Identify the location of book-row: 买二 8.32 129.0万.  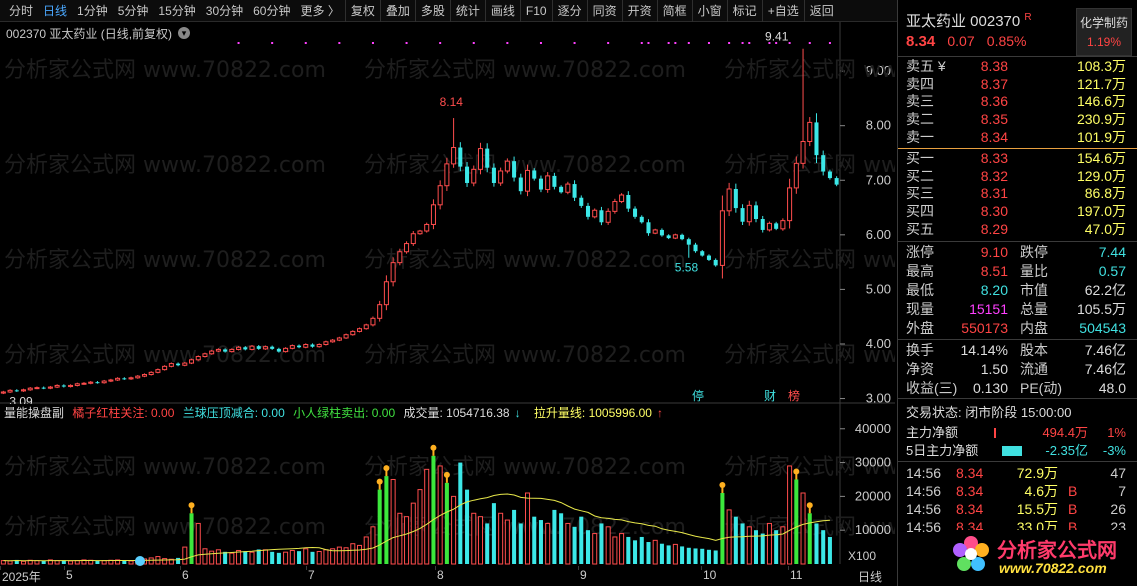
(1017, 177).